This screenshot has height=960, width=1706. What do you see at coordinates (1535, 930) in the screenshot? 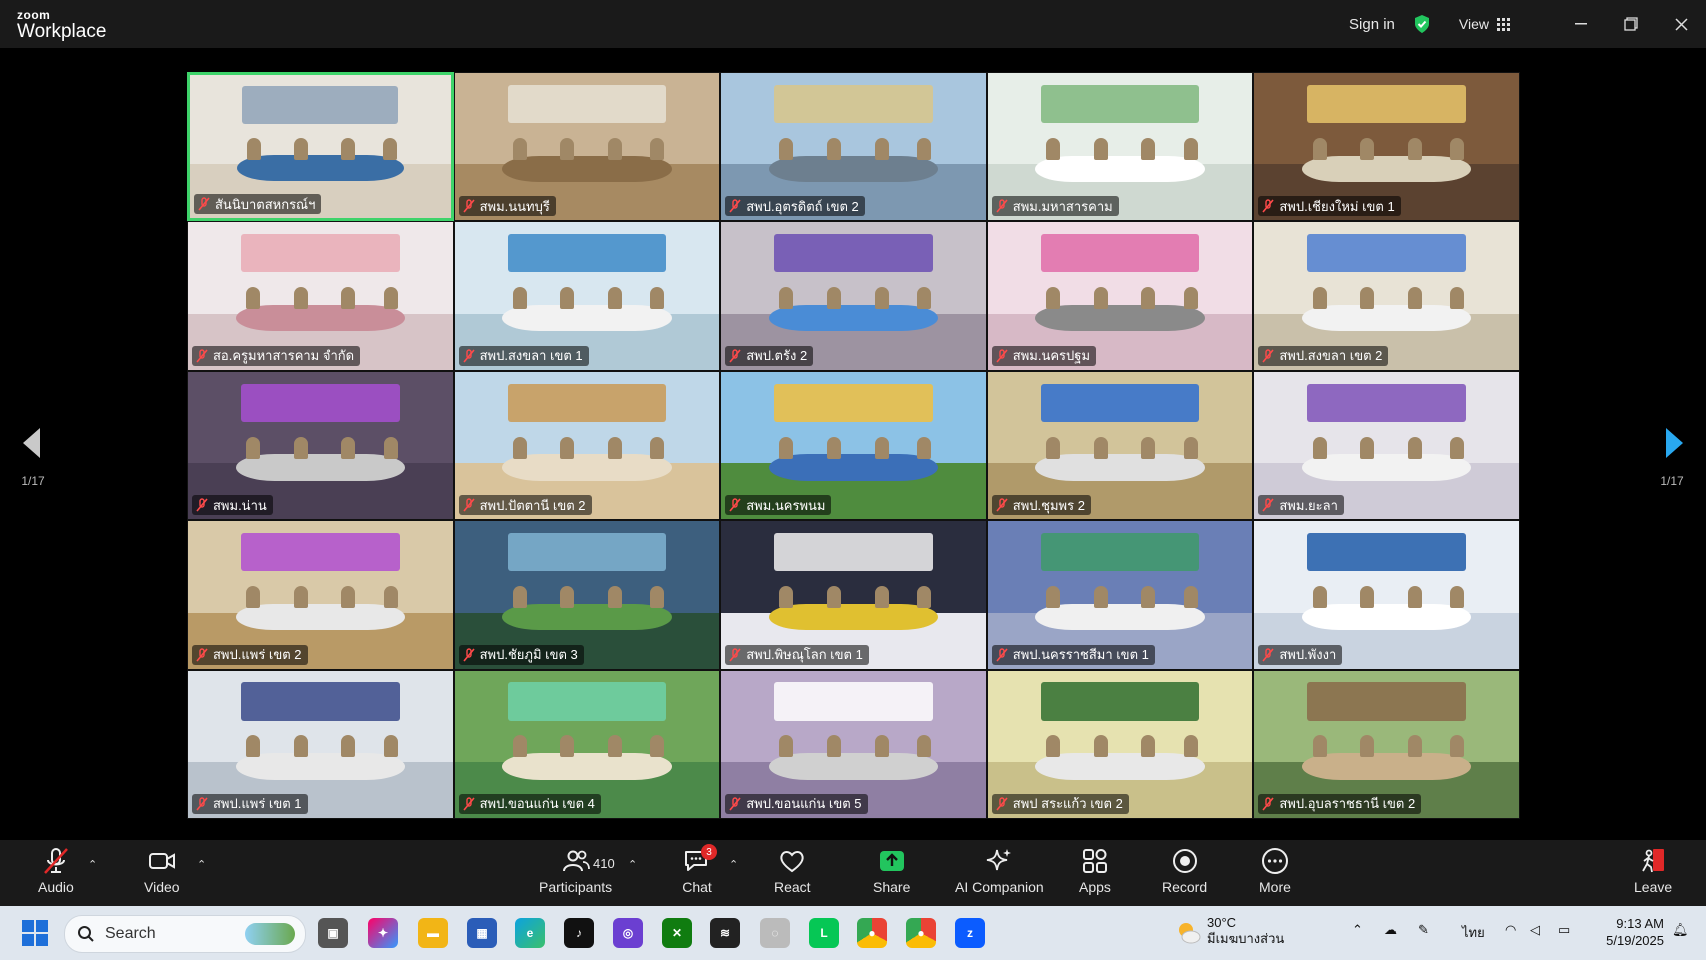
I see `volume-icon: ◁` at bounding box center [1535, 930].